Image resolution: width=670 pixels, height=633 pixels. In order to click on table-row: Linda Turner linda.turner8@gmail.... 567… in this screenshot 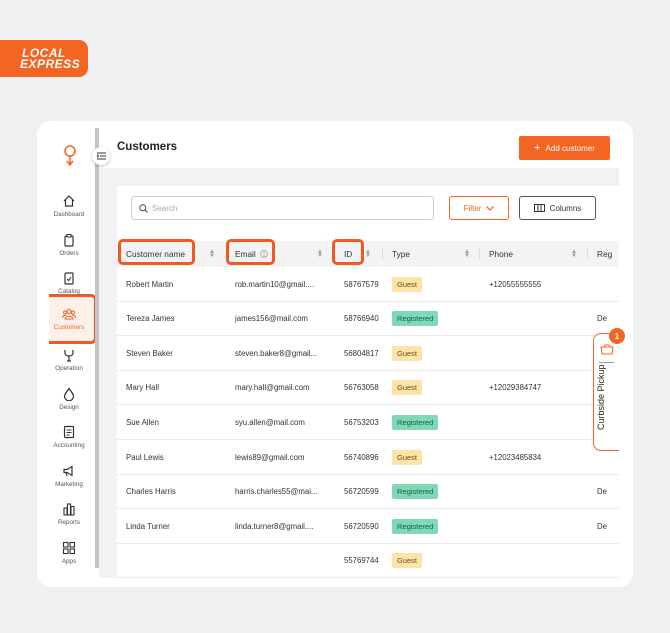, I will do `click(368, 526)`.